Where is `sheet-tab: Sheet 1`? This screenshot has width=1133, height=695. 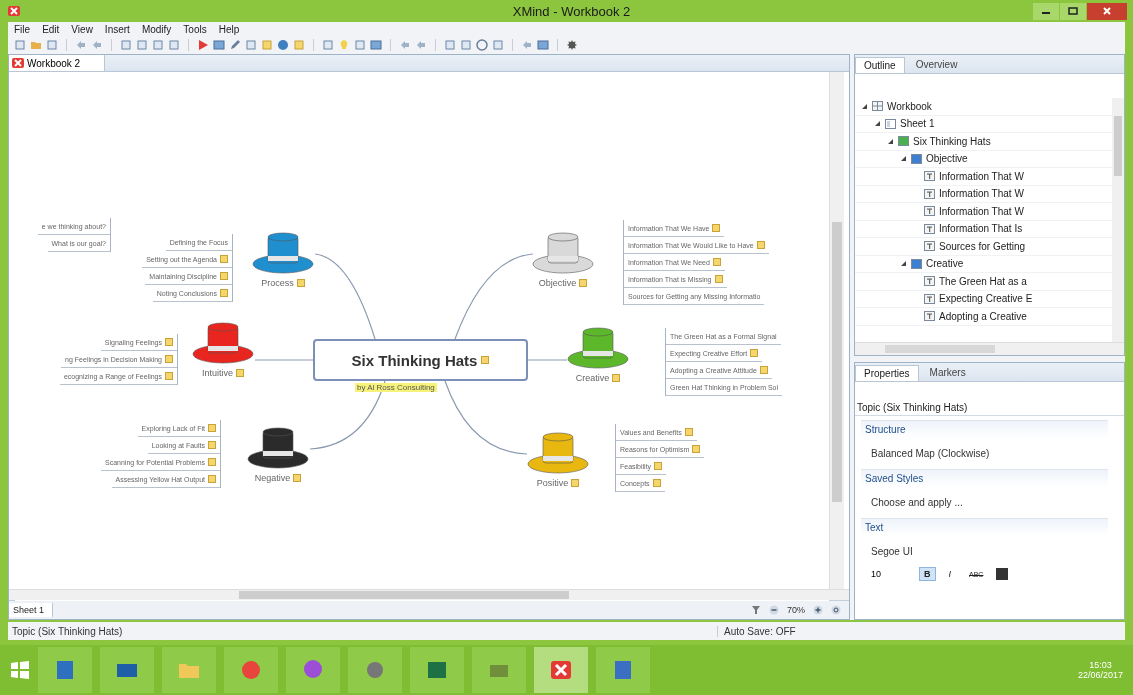
sheet-tab: Sheet 1 is located at coordinates (31, 610).